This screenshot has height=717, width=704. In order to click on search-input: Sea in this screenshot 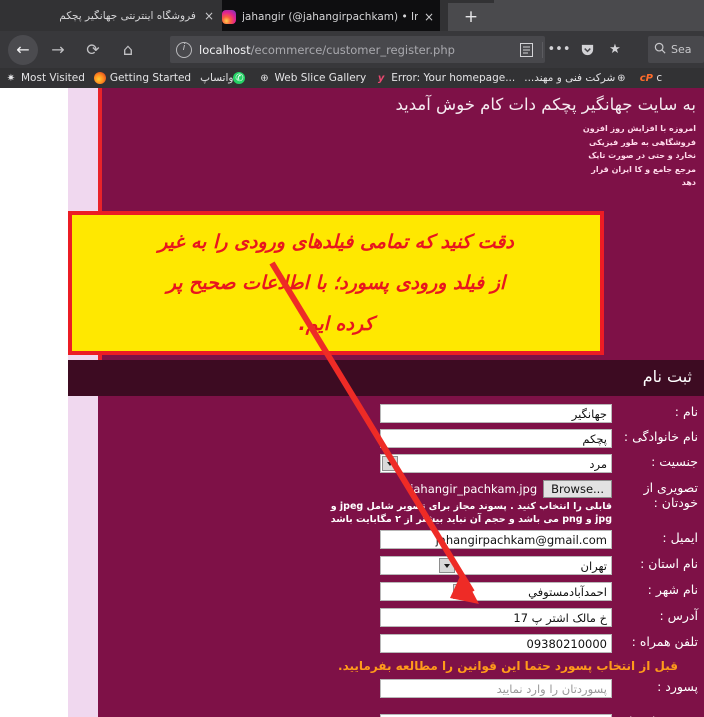, I will do `click(681, 49)`.